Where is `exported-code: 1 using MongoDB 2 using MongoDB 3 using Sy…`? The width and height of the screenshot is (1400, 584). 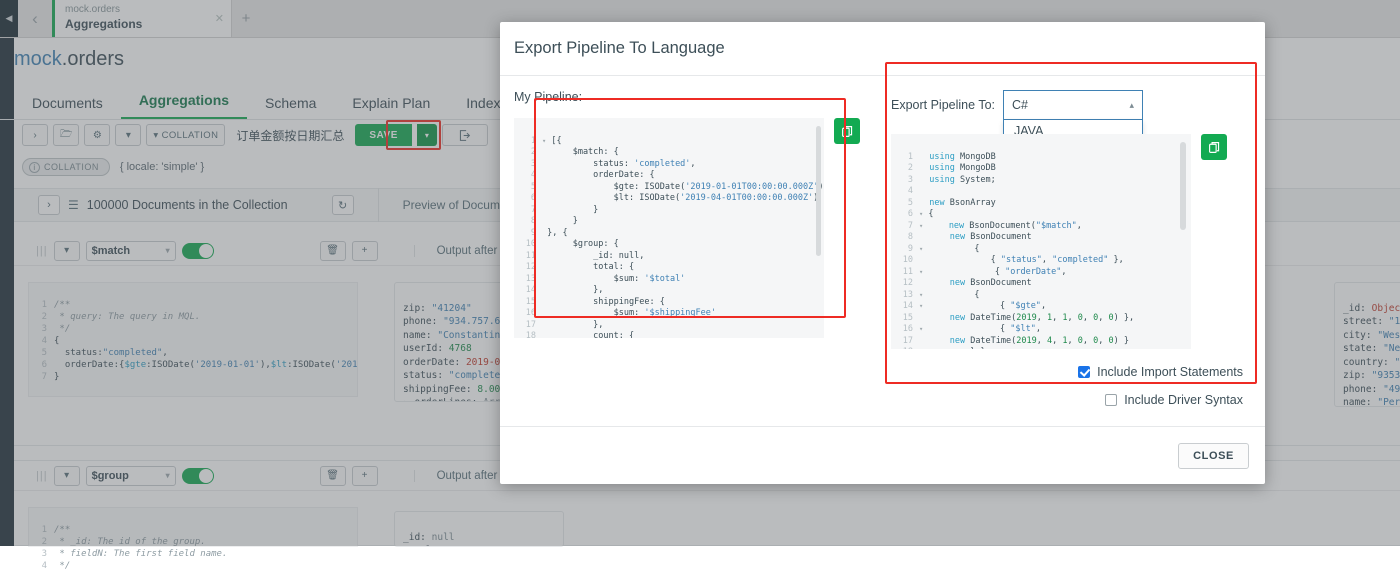 exported-code: 1 using MongoDB 2 using MongoDB 3 using Sy… is located at coordinates (1041, 241).